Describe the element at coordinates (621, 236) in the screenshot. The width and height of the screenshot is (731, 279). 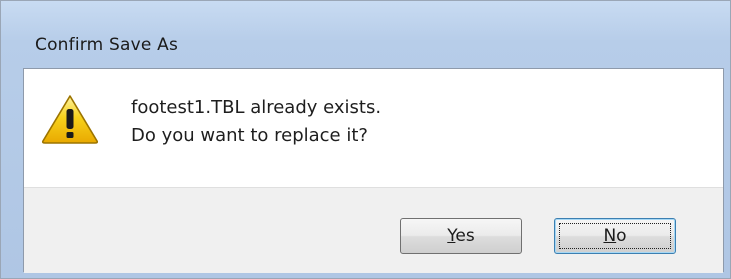
I see `no-label-rest: o` at that location.